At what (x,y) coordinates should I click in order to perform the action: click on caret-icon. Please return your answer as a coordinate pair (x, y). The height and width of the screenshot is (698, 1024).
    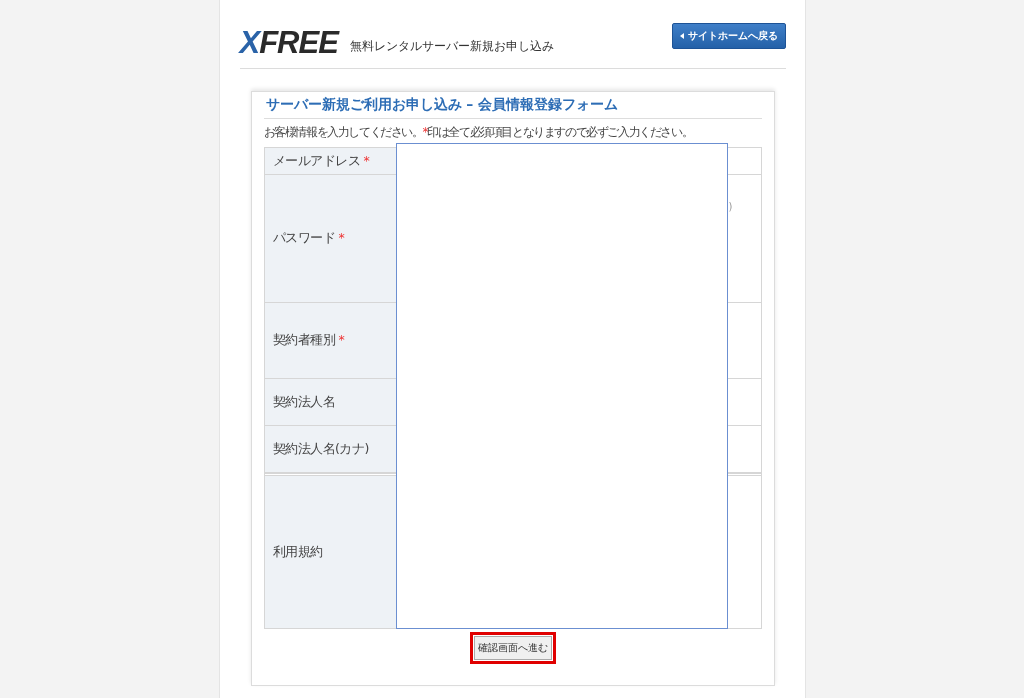
    Looking at the image, I should click on (681, 36).